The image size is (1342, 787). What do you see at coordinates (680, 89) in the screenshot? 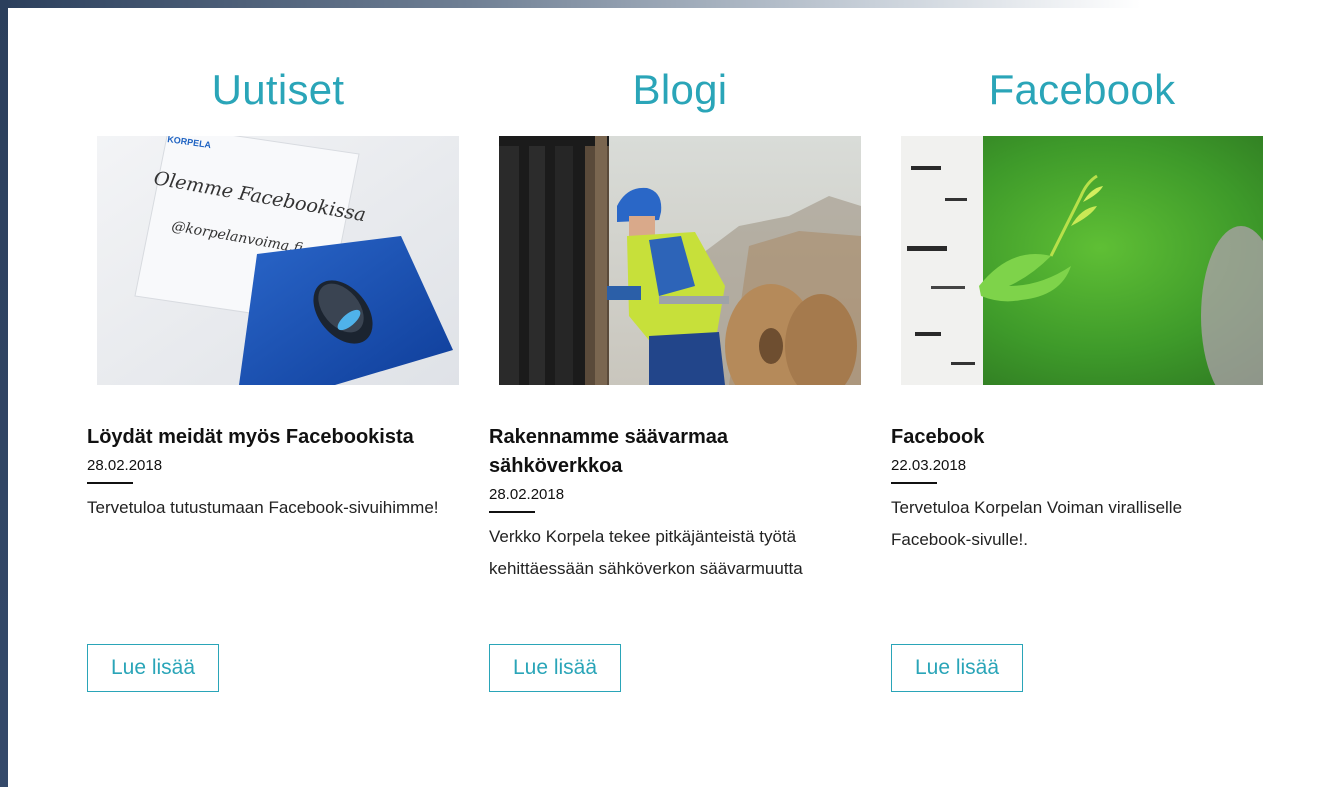
I see `section-title-blog: Blogi` at bounding box center [680, 89].